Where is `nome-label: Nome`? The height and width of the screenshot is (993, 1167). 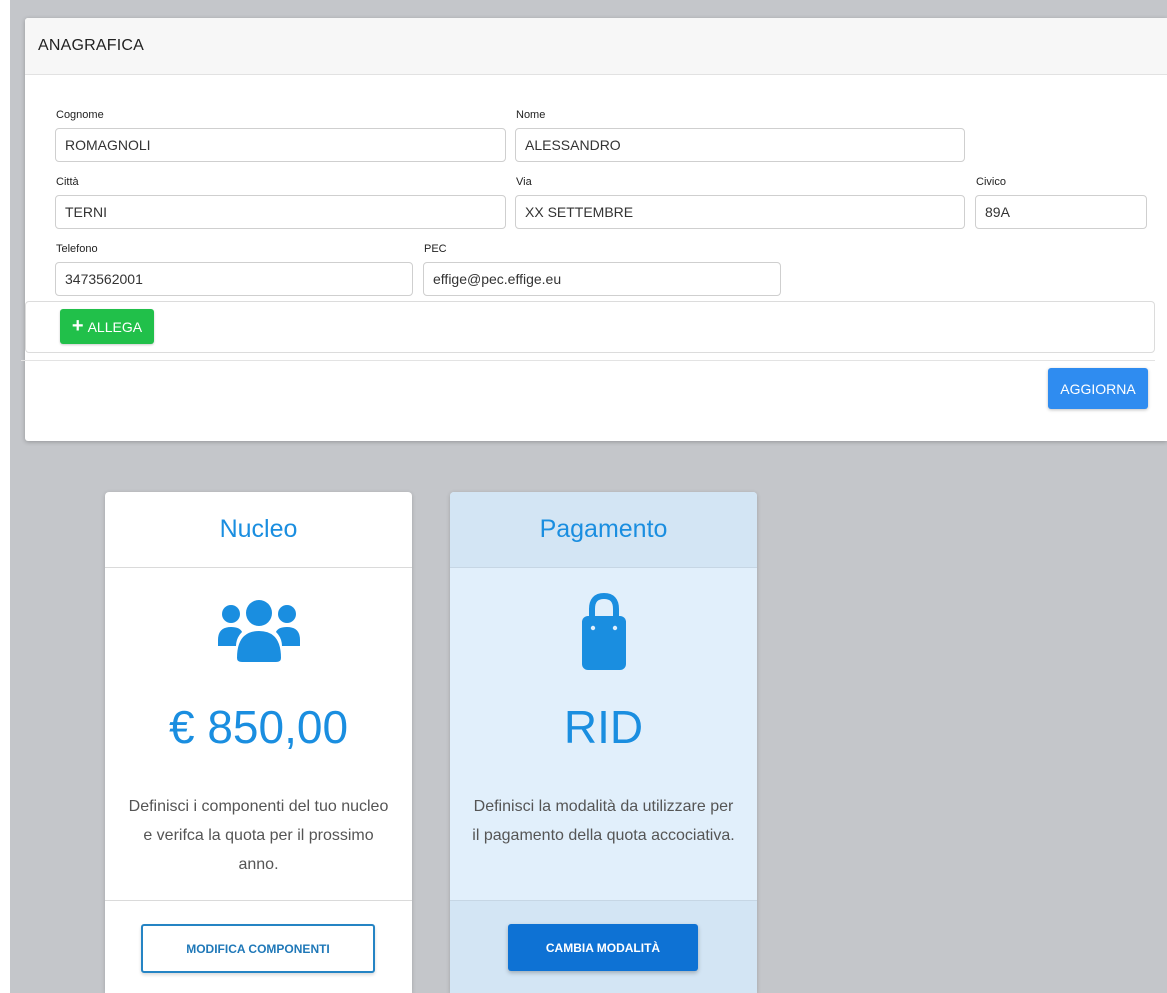 nome-label: Nome is located at coordinates (531, 115).